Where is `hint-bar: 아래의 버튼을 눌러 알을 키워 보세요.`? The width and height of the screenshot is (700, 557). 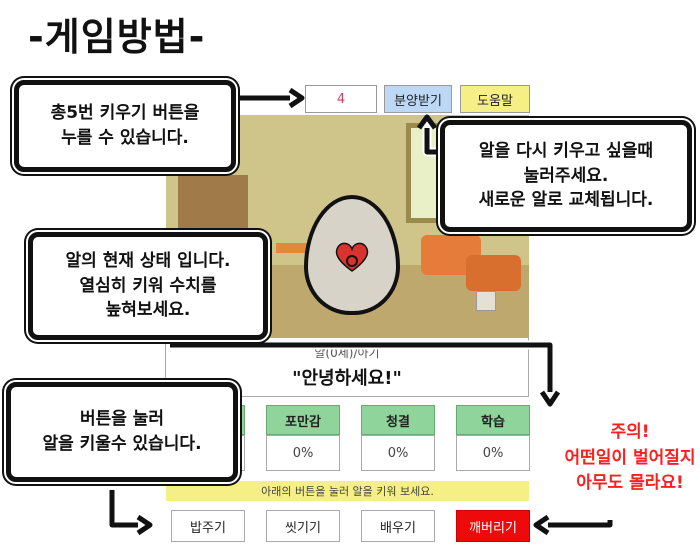
hint-bar: 아래의 버튼을 눌러 알을 키워 보세요. is located at coordinates (347, 491).